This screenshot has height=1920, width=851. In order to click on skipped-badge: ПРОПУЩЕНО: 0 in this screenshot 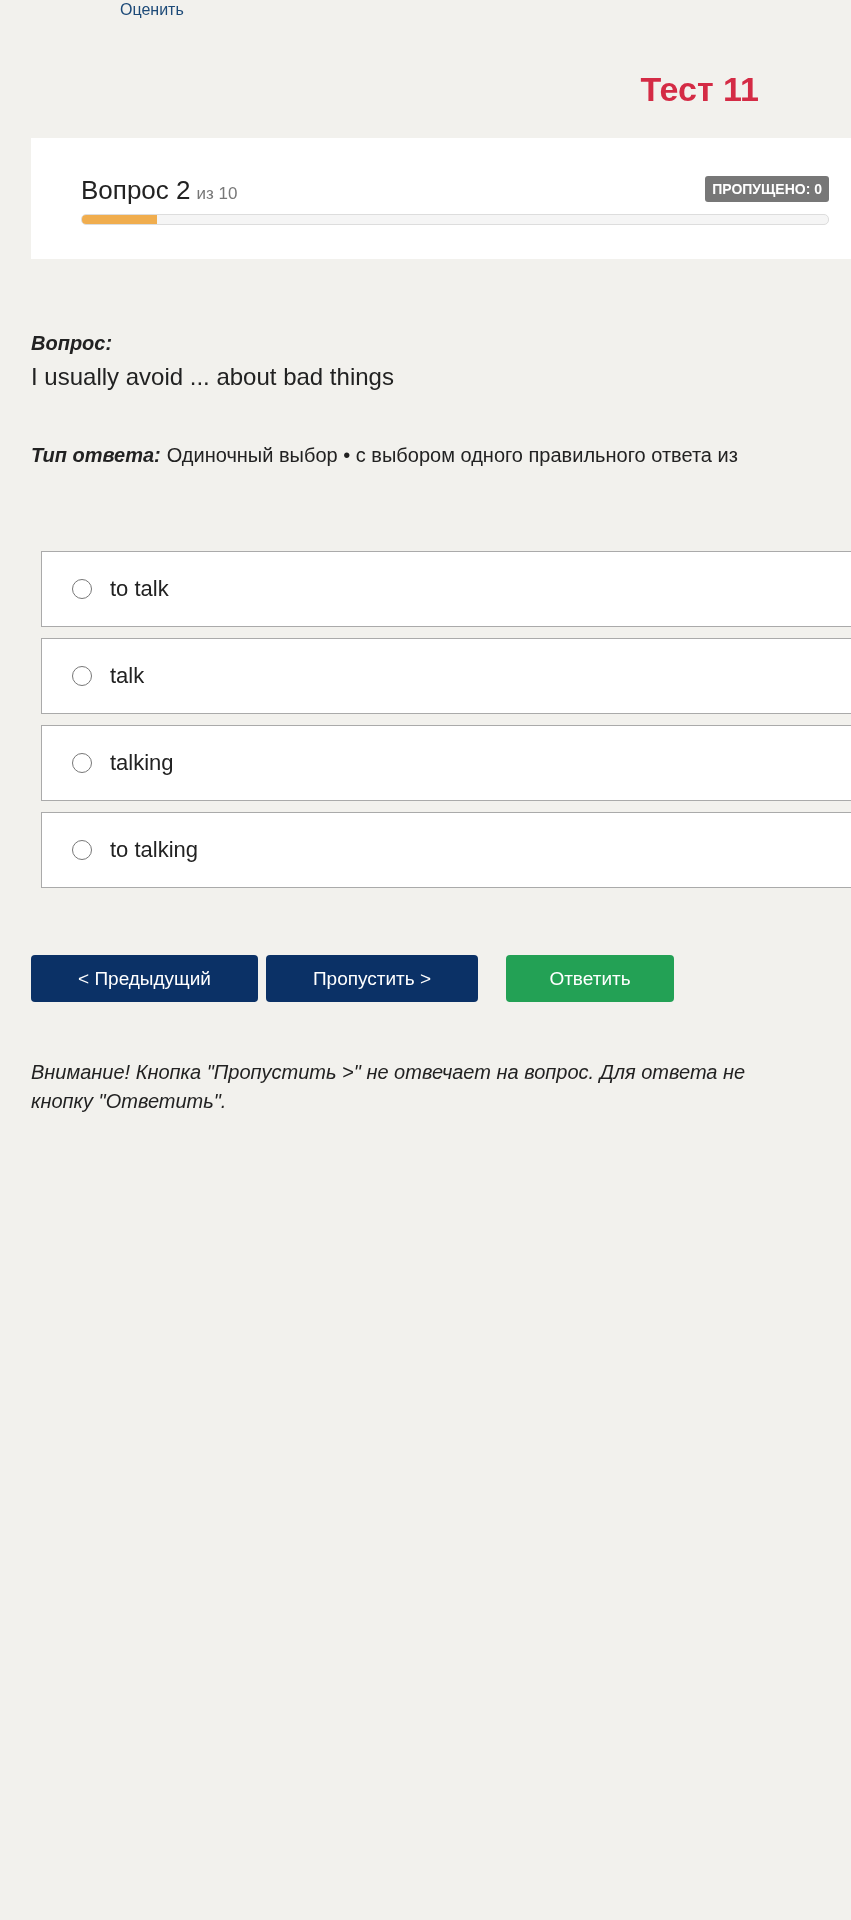, I will do `click(767, 189)`.